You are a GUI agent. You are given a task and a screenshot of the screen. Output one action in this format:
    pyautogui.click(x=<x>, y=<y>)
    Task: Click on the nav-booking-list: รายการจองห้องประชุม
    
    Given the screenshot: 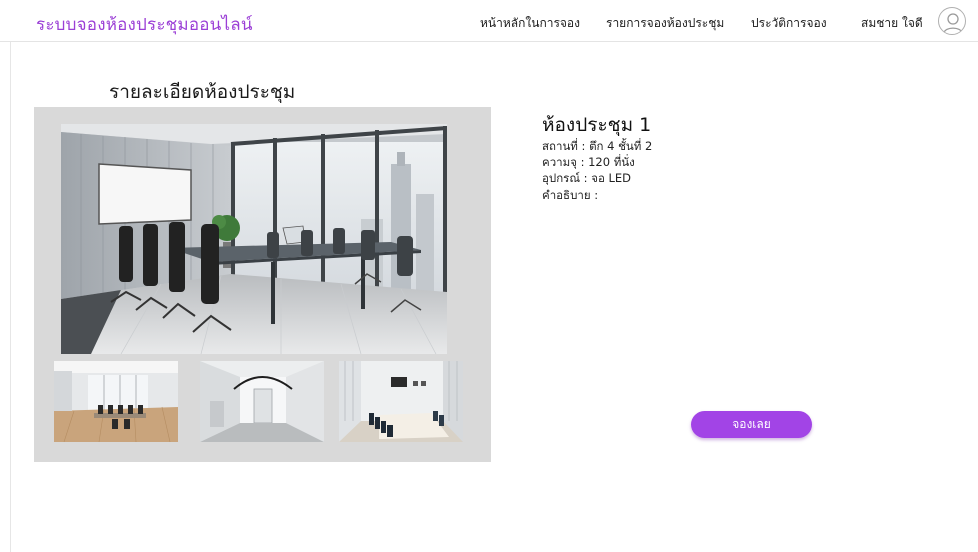 What is the action you would take?
    pyautogui.click(x=665, y=23)
    